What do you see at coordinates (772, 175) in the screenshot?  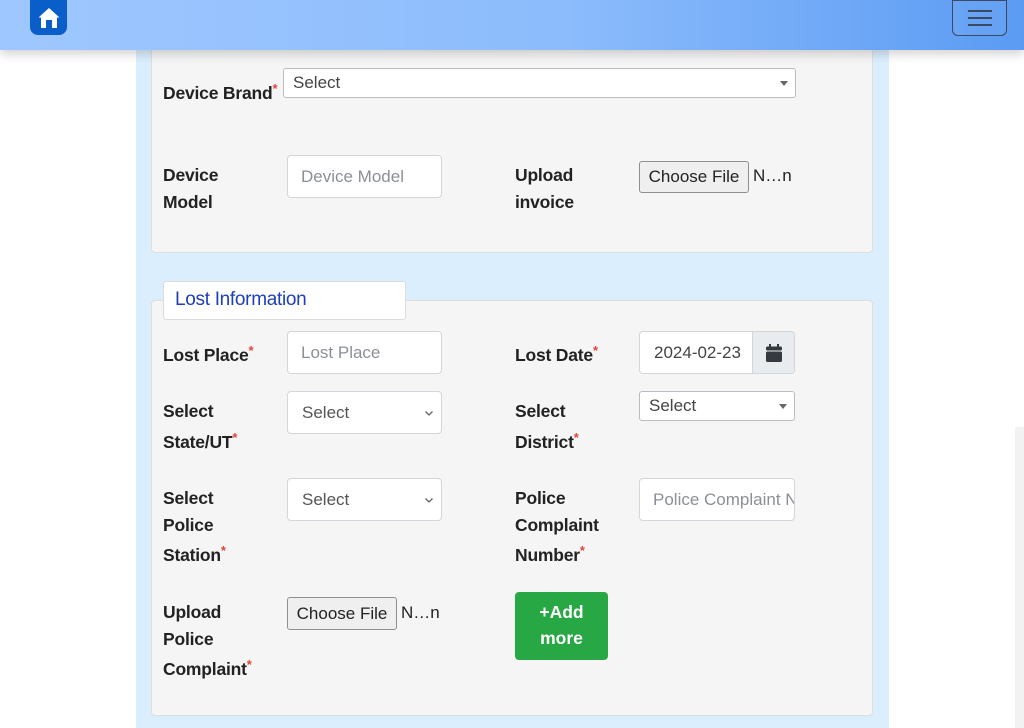 I see `upload-invoice-file-name: N…n` at bounding box center [772, 175].